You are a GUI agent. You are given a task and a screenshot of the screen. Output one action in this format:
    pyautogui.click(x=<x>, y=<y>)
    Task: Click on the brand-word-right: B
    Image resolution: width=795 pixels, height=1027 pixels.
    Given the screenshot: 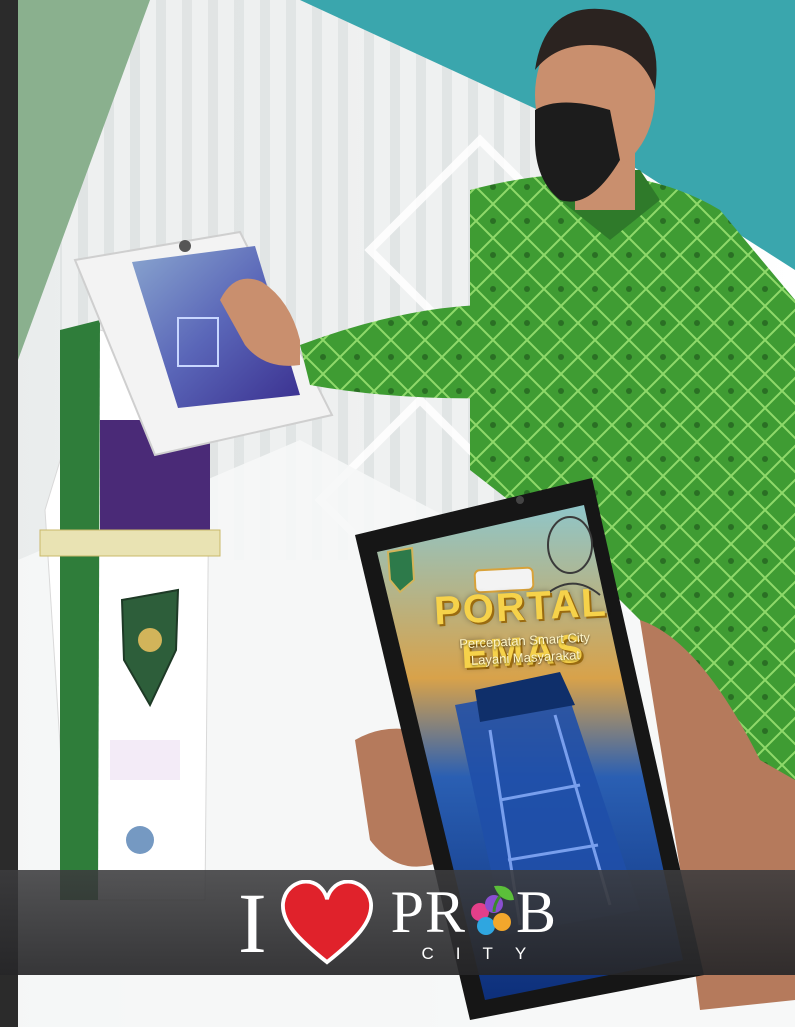 What is the action you would take?
    pyautogui.click(x=537, y=911)
    